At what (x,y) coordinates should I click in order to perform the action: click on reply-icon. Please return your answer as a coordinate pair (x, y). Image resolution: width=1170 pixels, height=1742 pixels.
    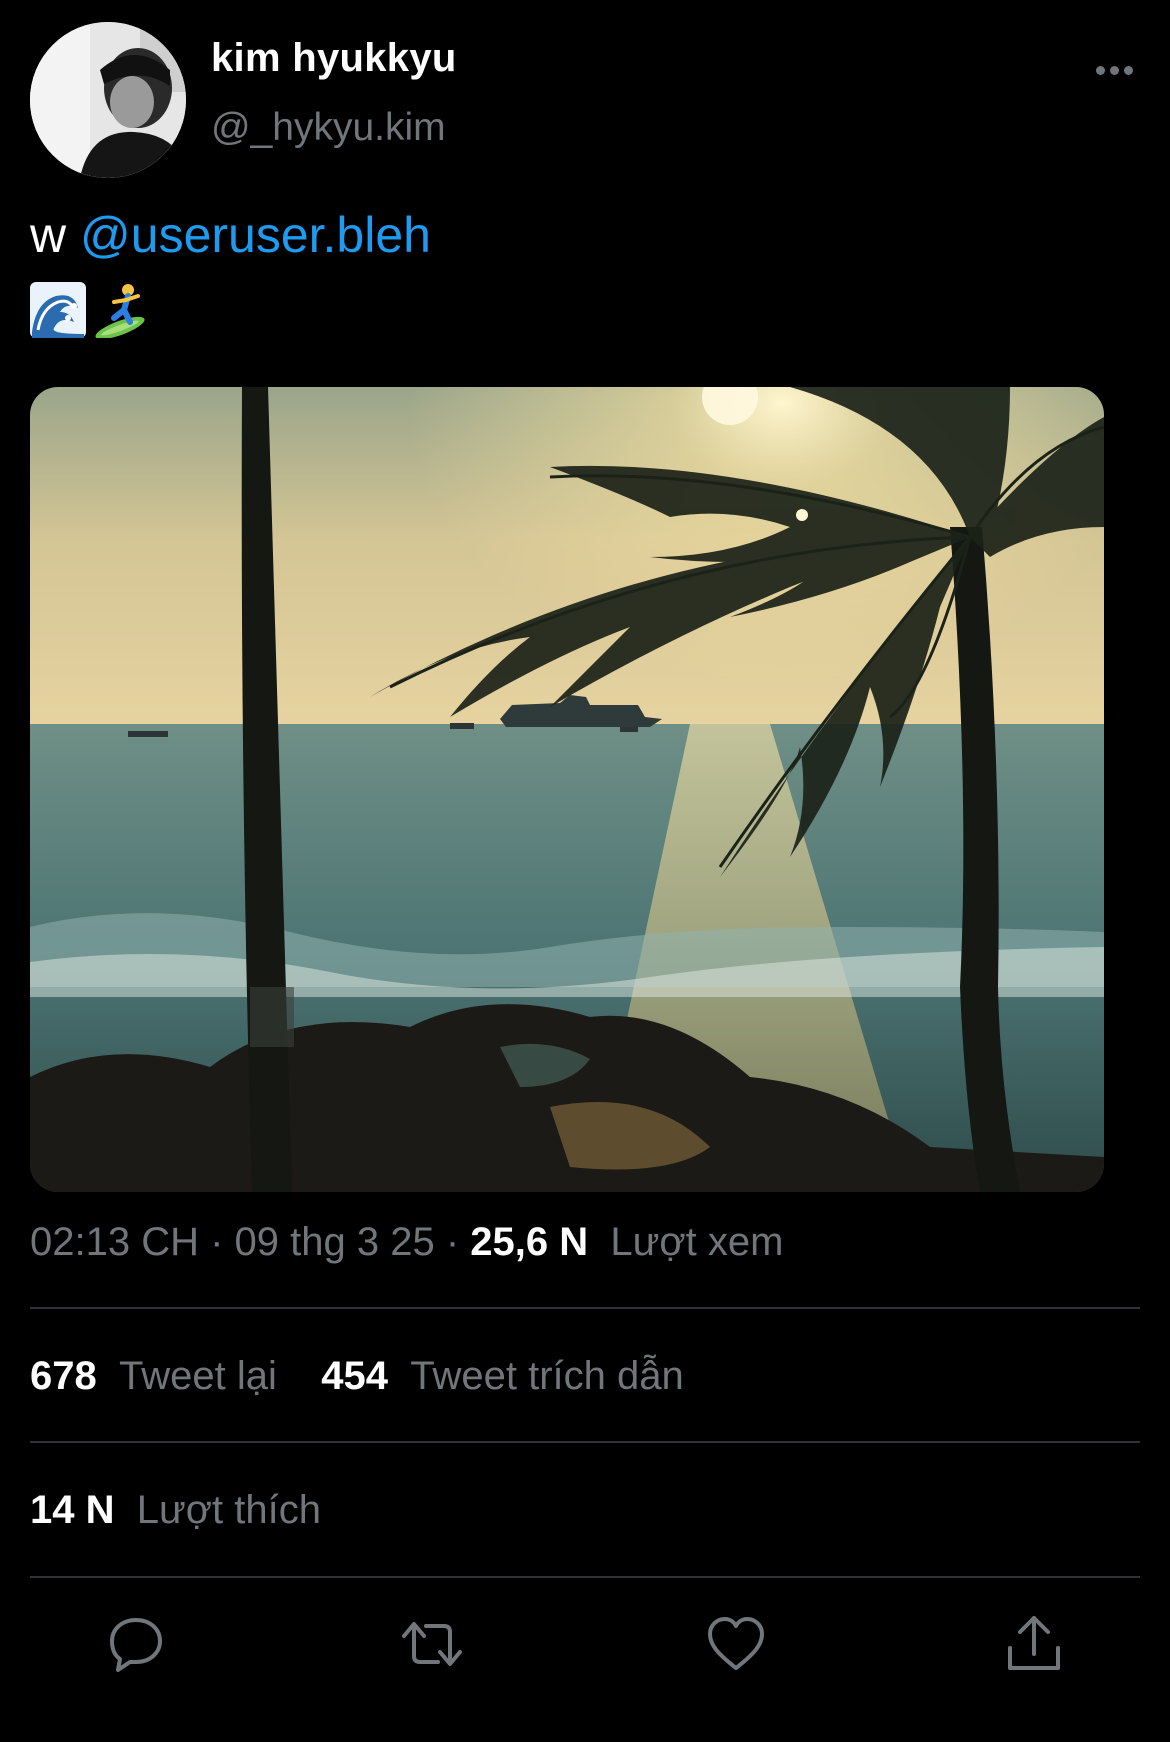
    Looking at the image, I should click on (136, 1644).